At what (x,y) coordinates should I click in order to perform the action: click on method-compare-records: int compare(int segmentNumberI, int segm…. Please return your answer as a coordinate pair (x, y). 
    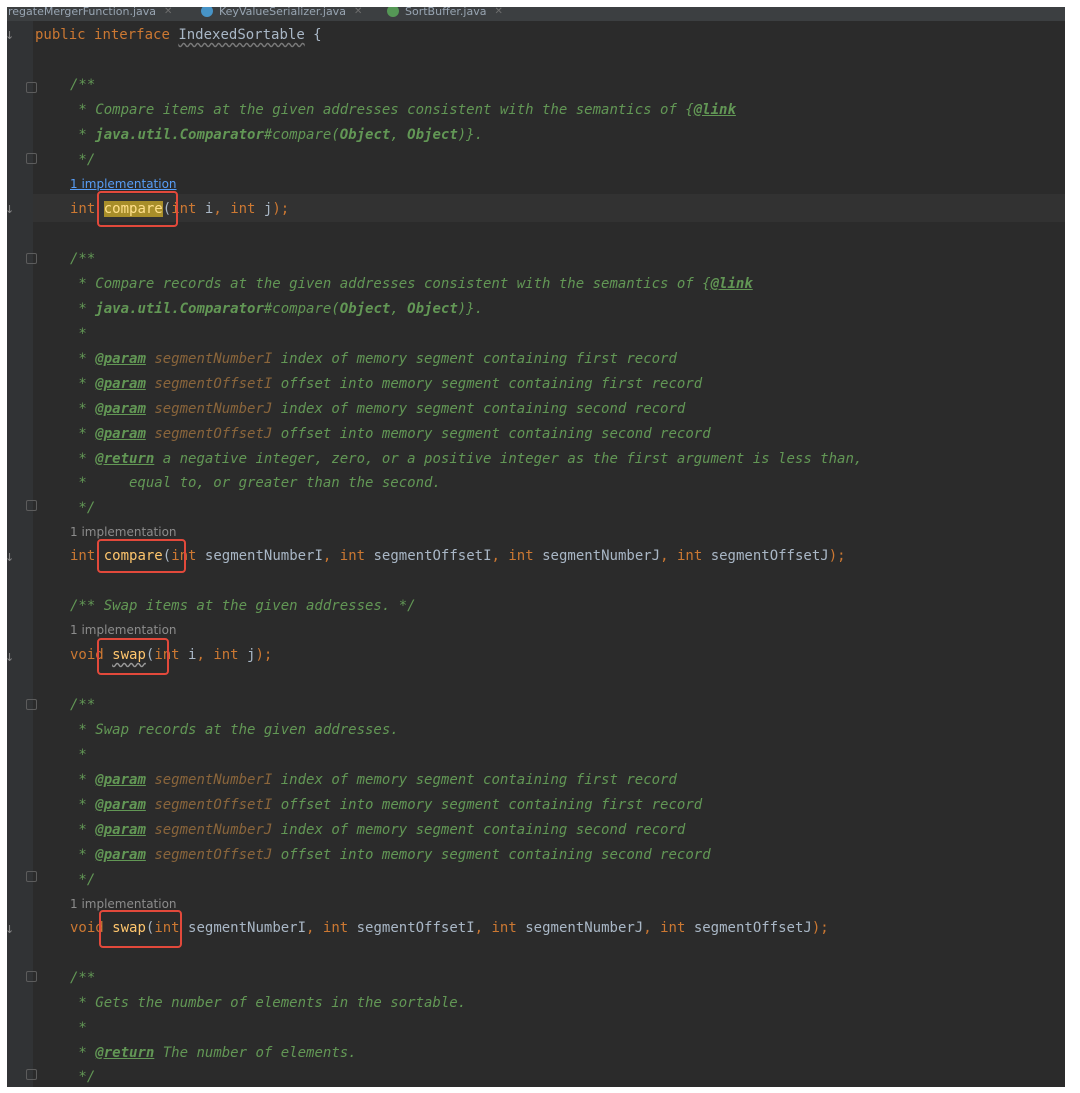
    Looking at the image, I should click on (458, 556).